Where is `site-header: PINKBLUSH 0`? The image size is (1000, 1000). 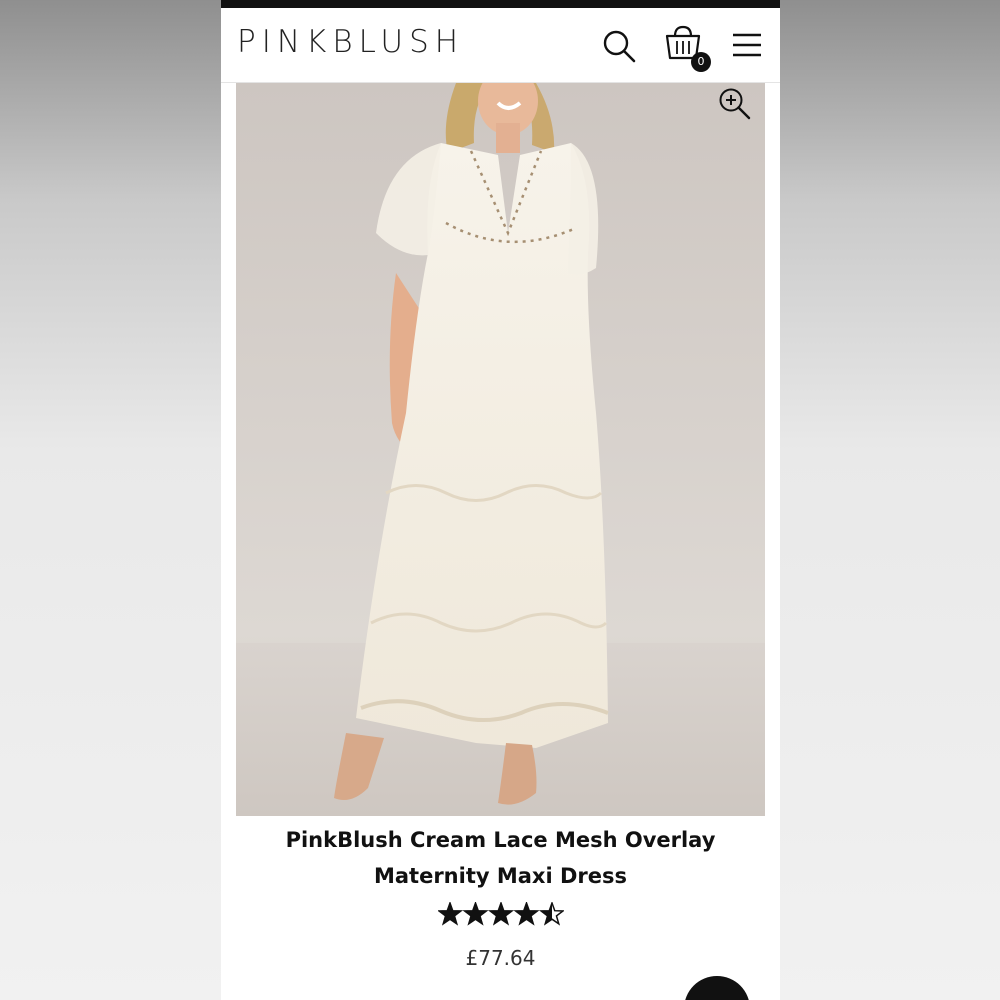 site-header: PINKBLUSH 0 is located at coordinates (500, 45).